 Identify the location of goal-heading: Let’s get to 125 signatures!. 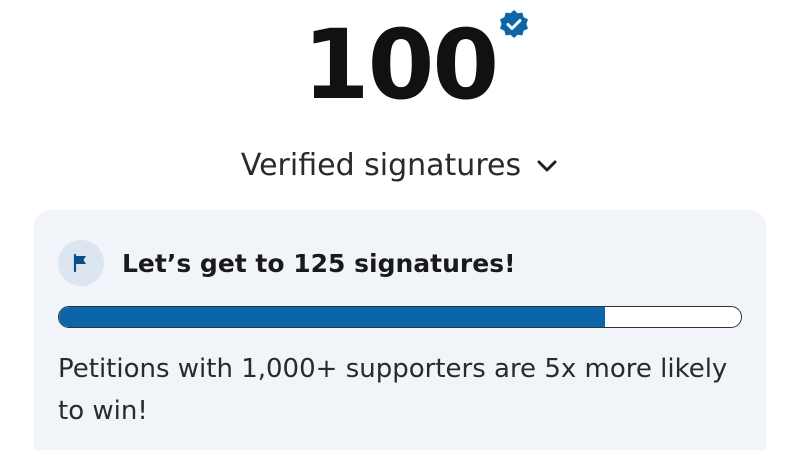
(319, 263).